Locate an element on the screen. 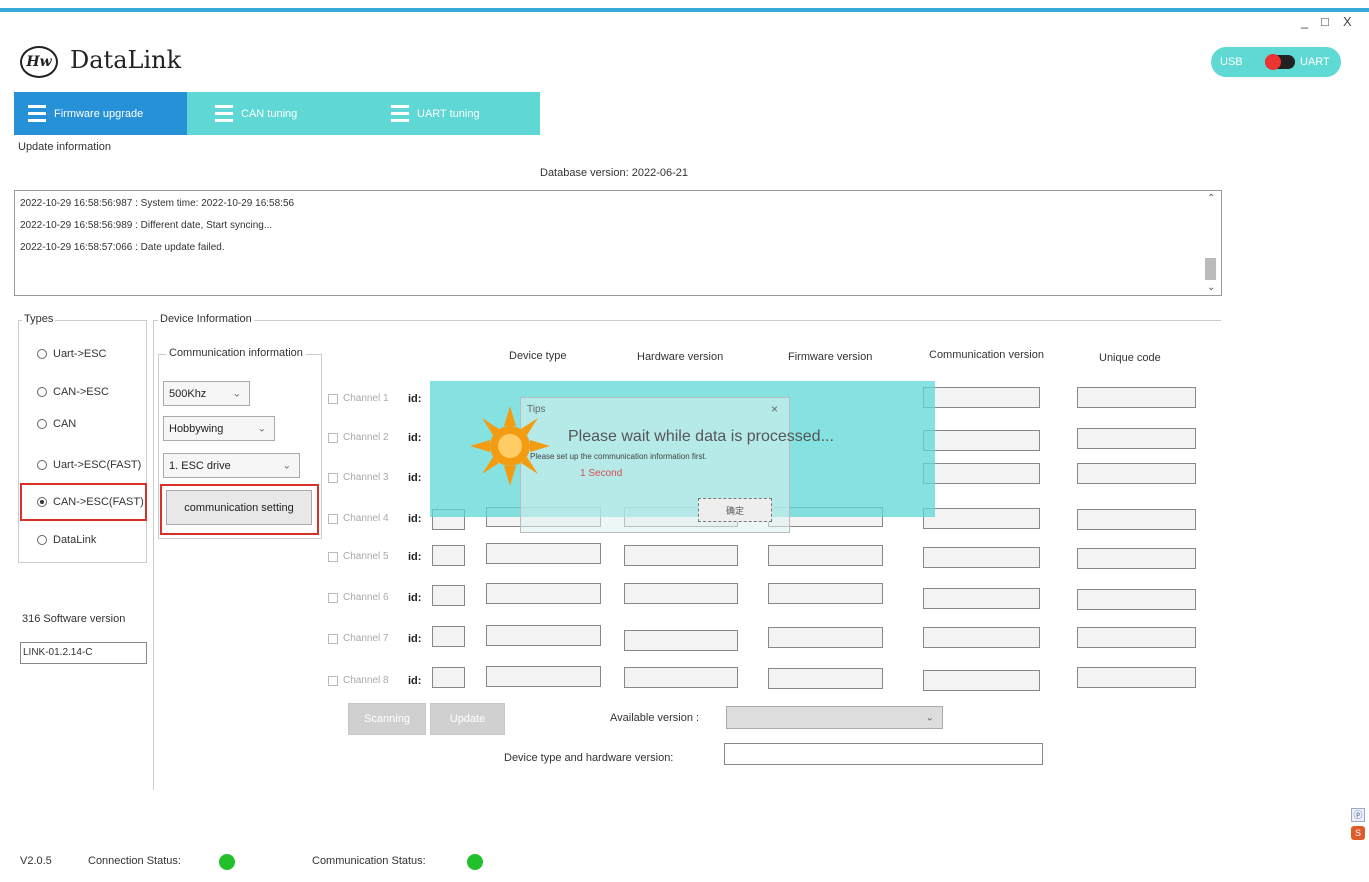  radio-uart-esc-fast: Uart->ESC(FAST) is located at coordinates (89, 465).